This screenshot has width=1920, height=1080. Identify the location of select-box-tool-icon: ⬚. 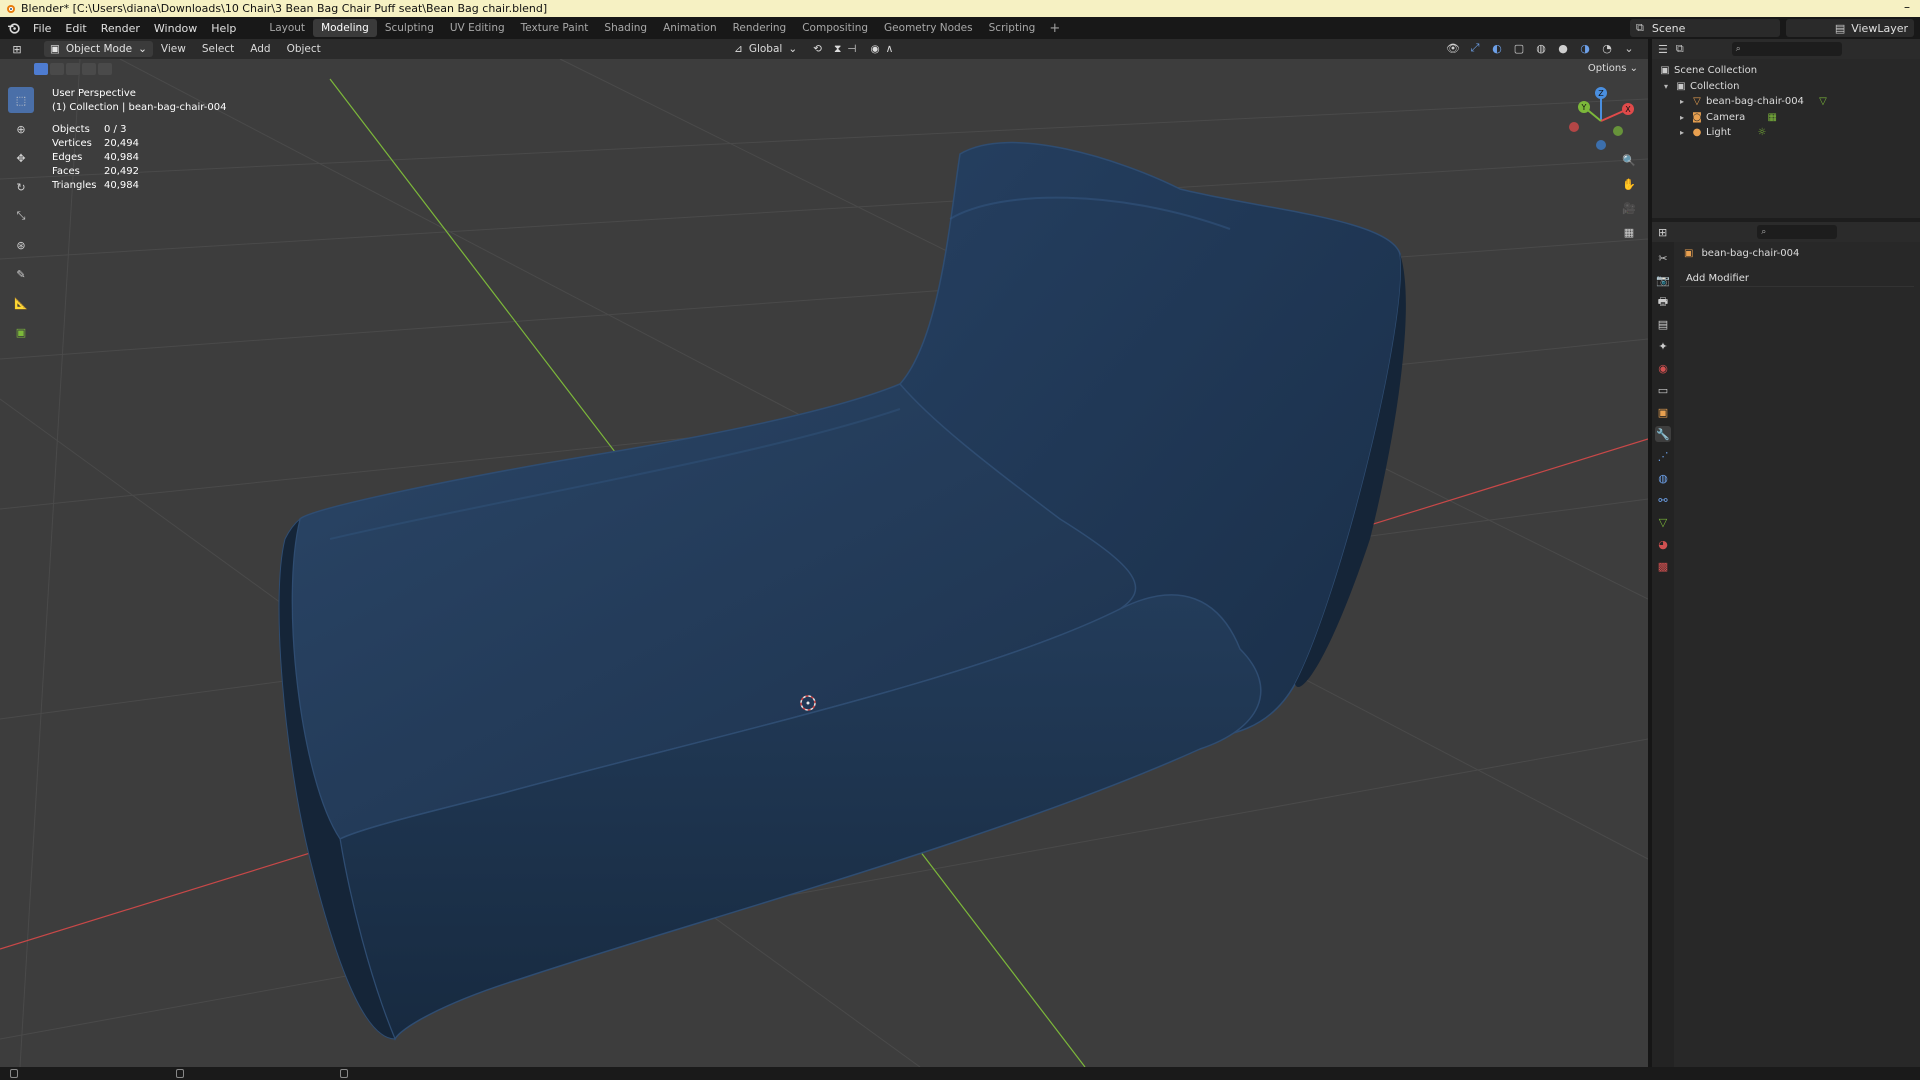
(21, 100).